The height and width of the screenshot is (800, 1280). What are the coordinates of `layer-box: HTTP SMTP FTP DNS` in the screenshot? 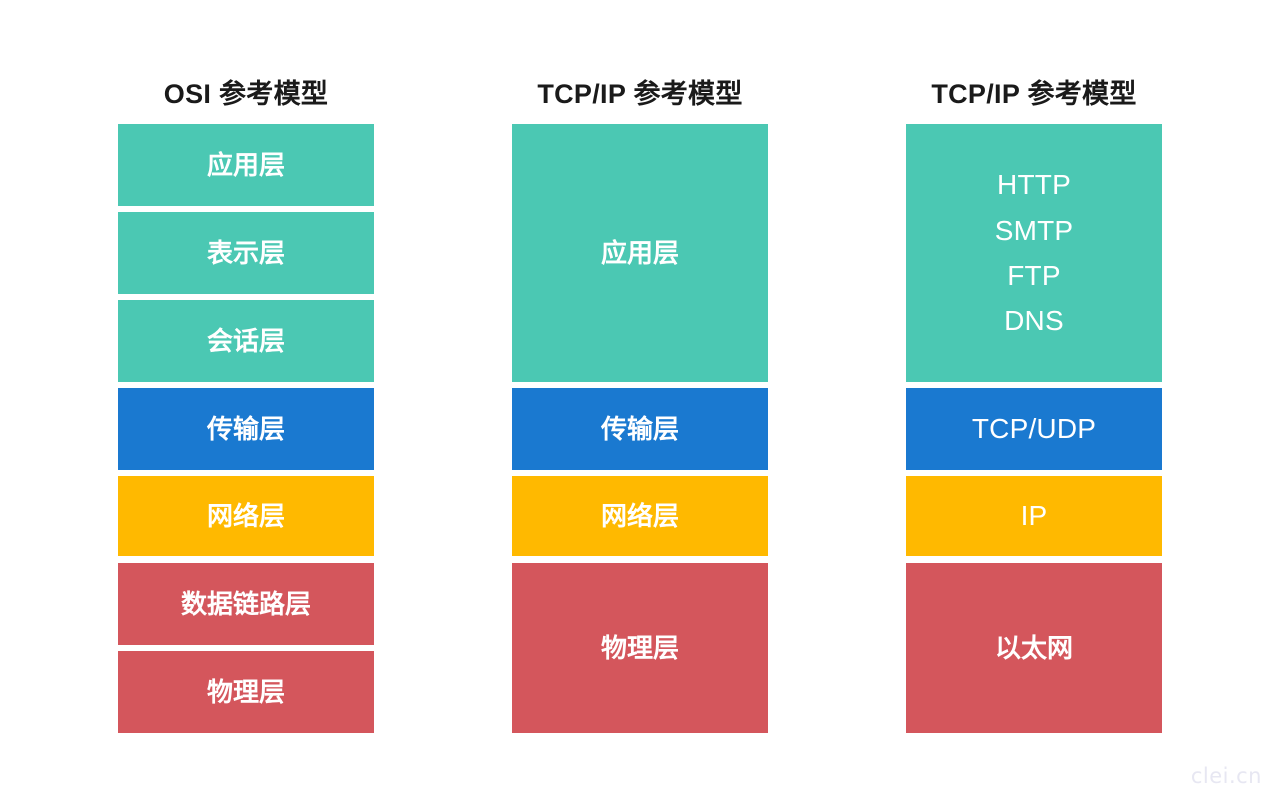 It's located at (1034, 253).